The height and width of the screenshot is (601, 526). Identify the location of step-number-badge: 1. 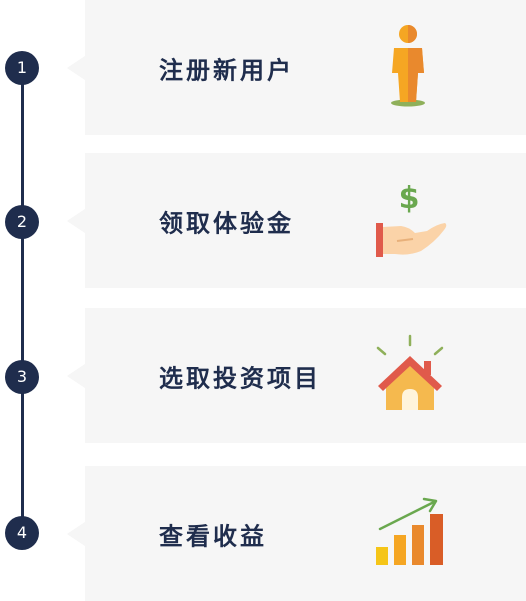
(22, 68).